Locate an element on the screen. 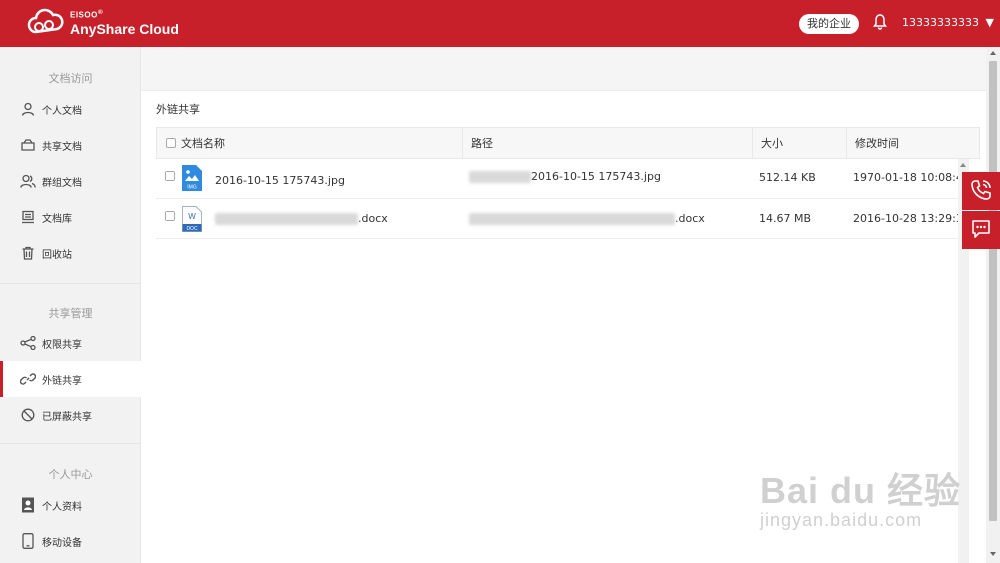  registered-mark: ® is located at coordinates (100, 13).